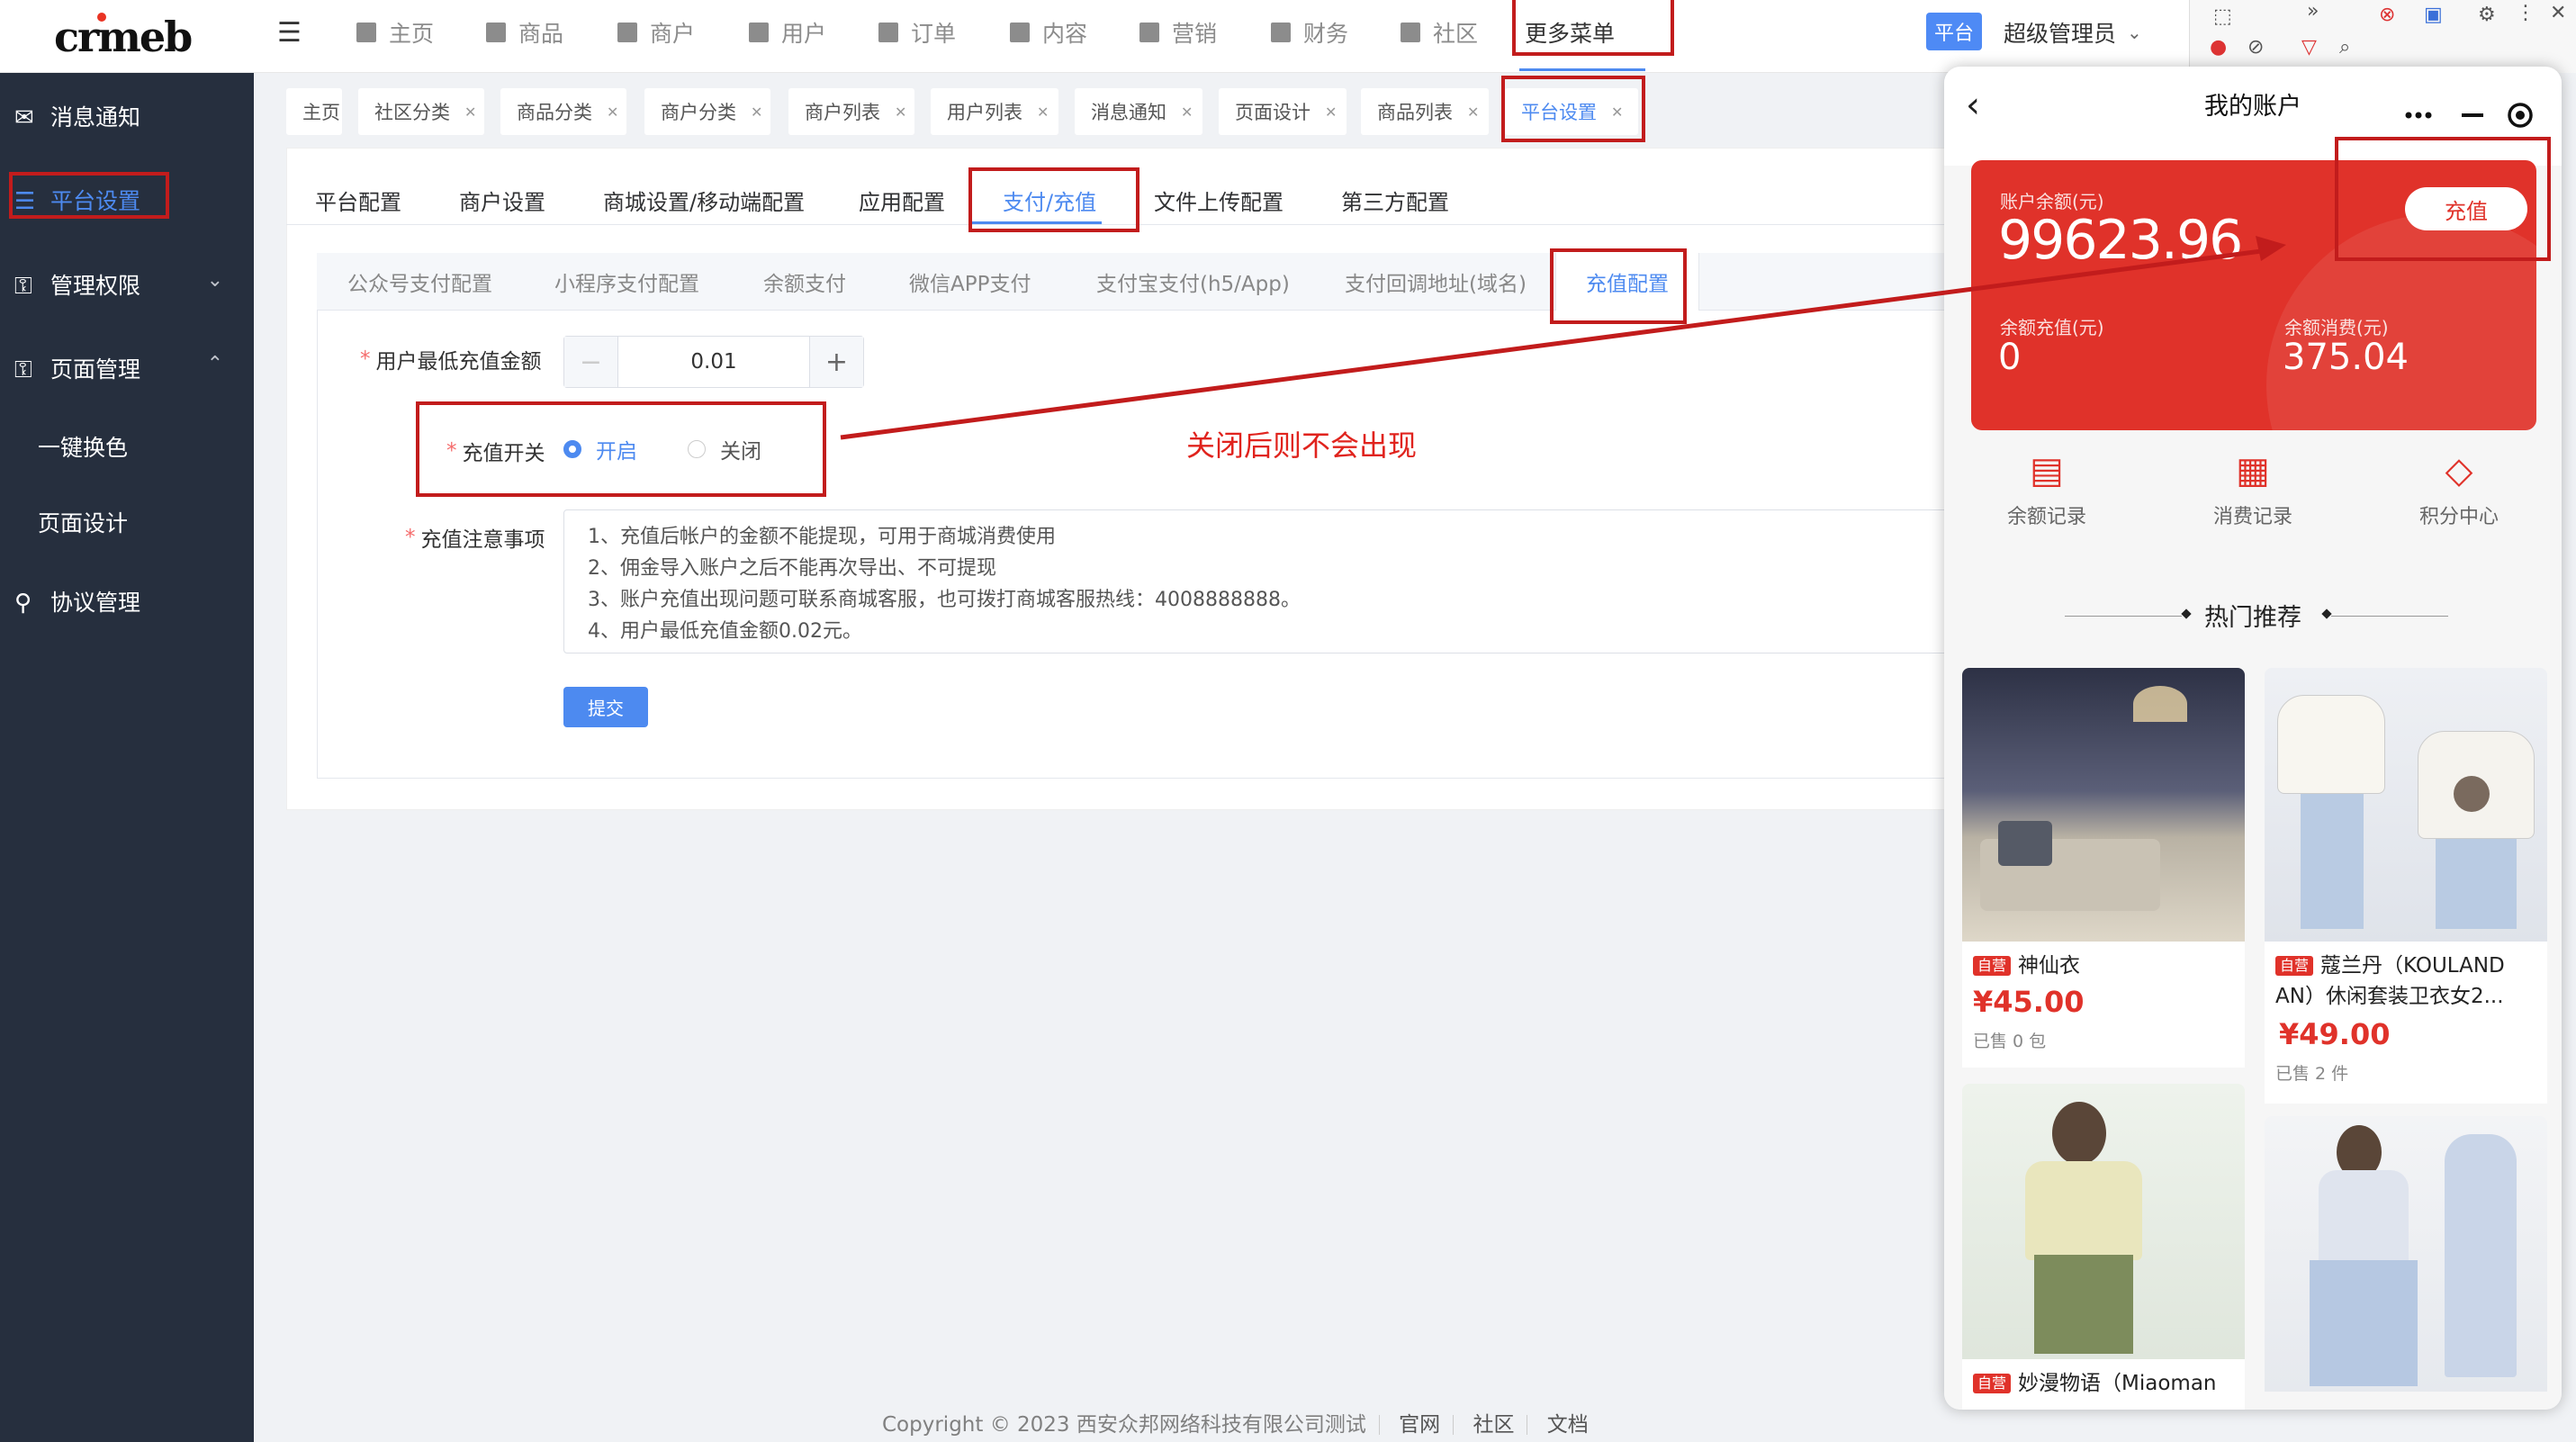 The image size is (2576, 1442). I want to click on sidebar-item-page-design: 页面设计, so click(127, 522).